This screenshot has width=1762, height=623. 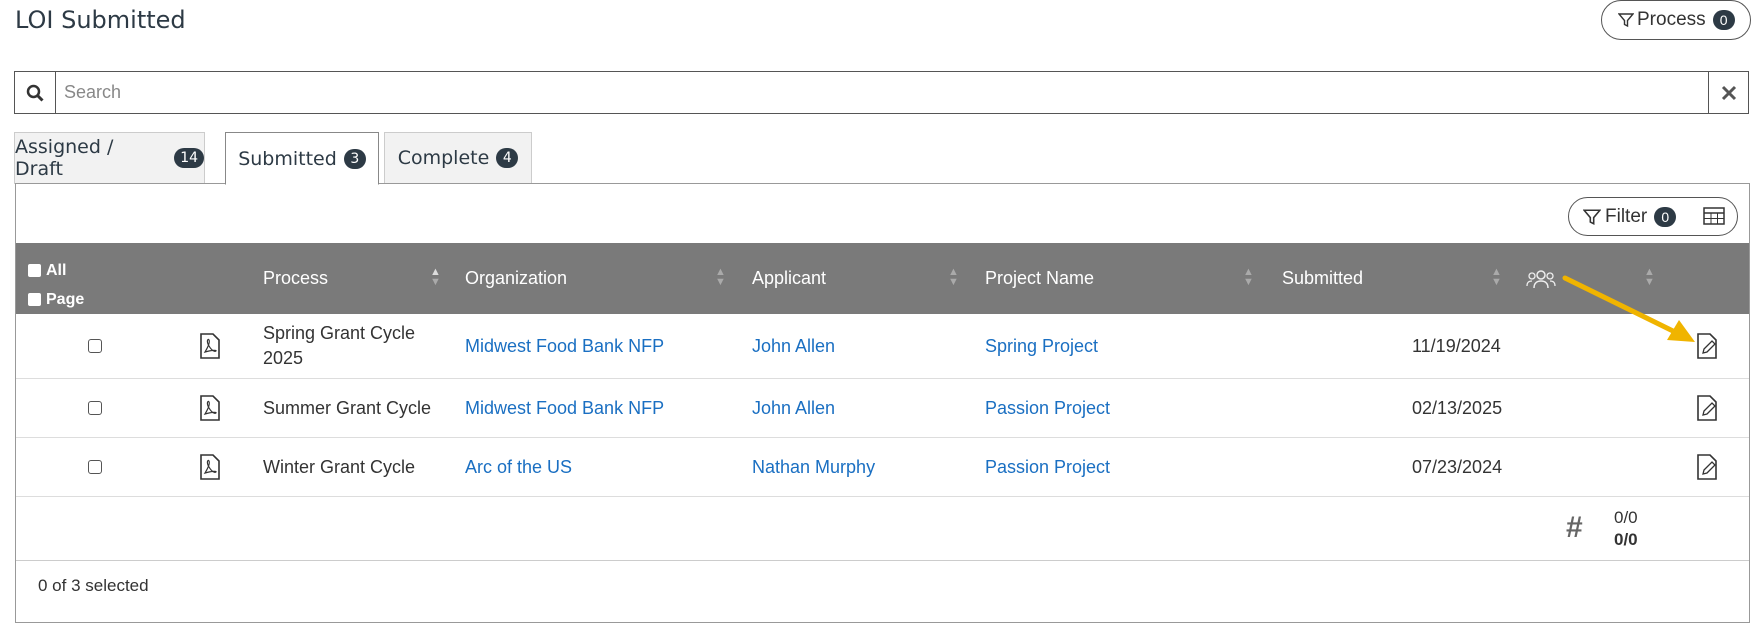 What do you see at coordinates (882, 529) in the screenshot?
I see `table-footer: # 0/0 0/0` at bounding box center [882, 529].